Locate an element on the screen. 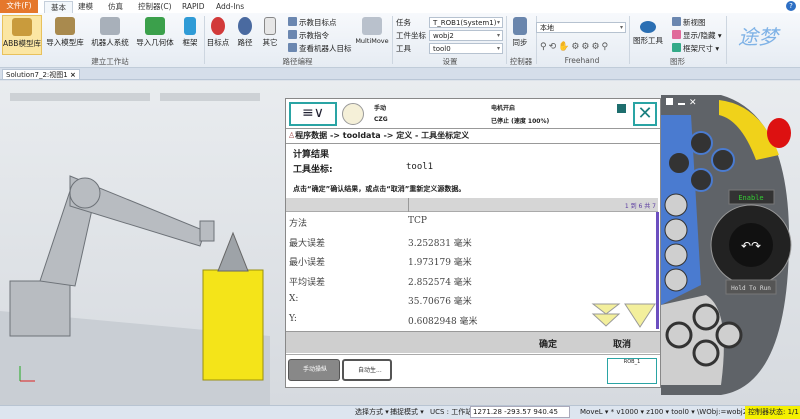 This screenshot has height=419, width=800. table-row: 方法 TCP is located at coordinates (471, 222).